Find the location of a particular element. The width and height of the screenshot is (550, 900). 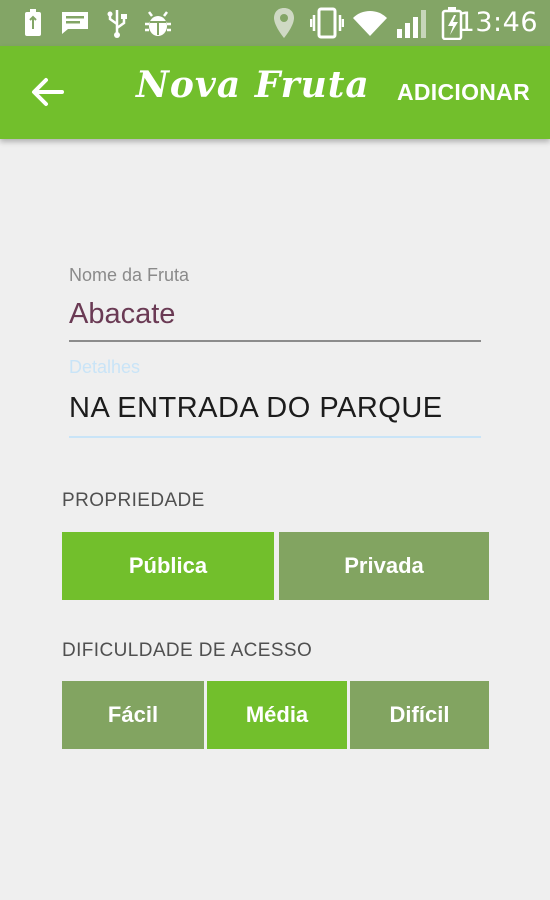

app-bar: Nova Fruta ADICIONAR is located at coordinates (275, 92).